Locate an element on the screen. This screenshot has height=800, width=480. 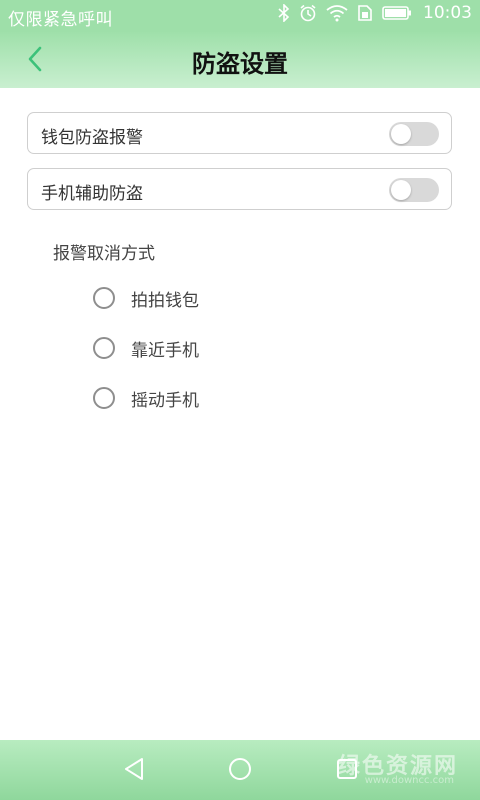
radio-label: 摇动手机 is located at coordinates (165, 400).